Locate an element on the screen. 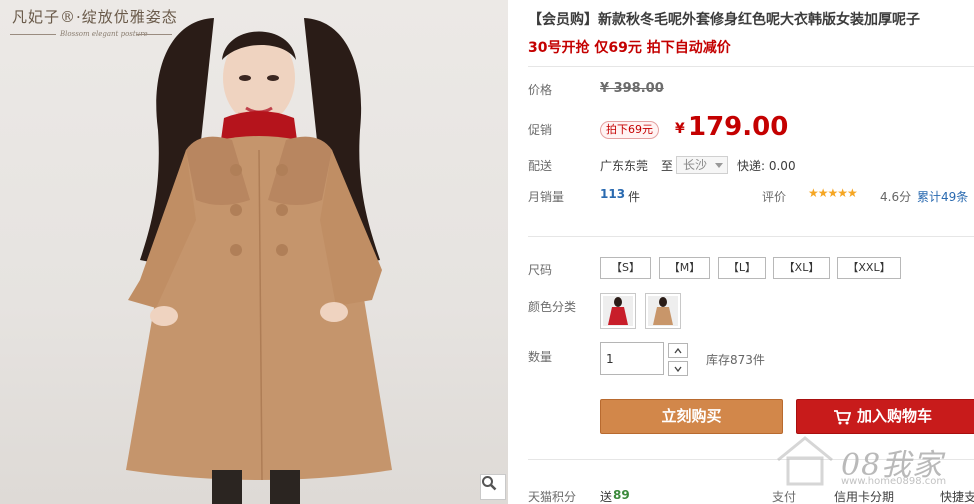 The height and width of the screenshot is (504, 974). quantity-decrease-button is located at coordinates (678, 368).